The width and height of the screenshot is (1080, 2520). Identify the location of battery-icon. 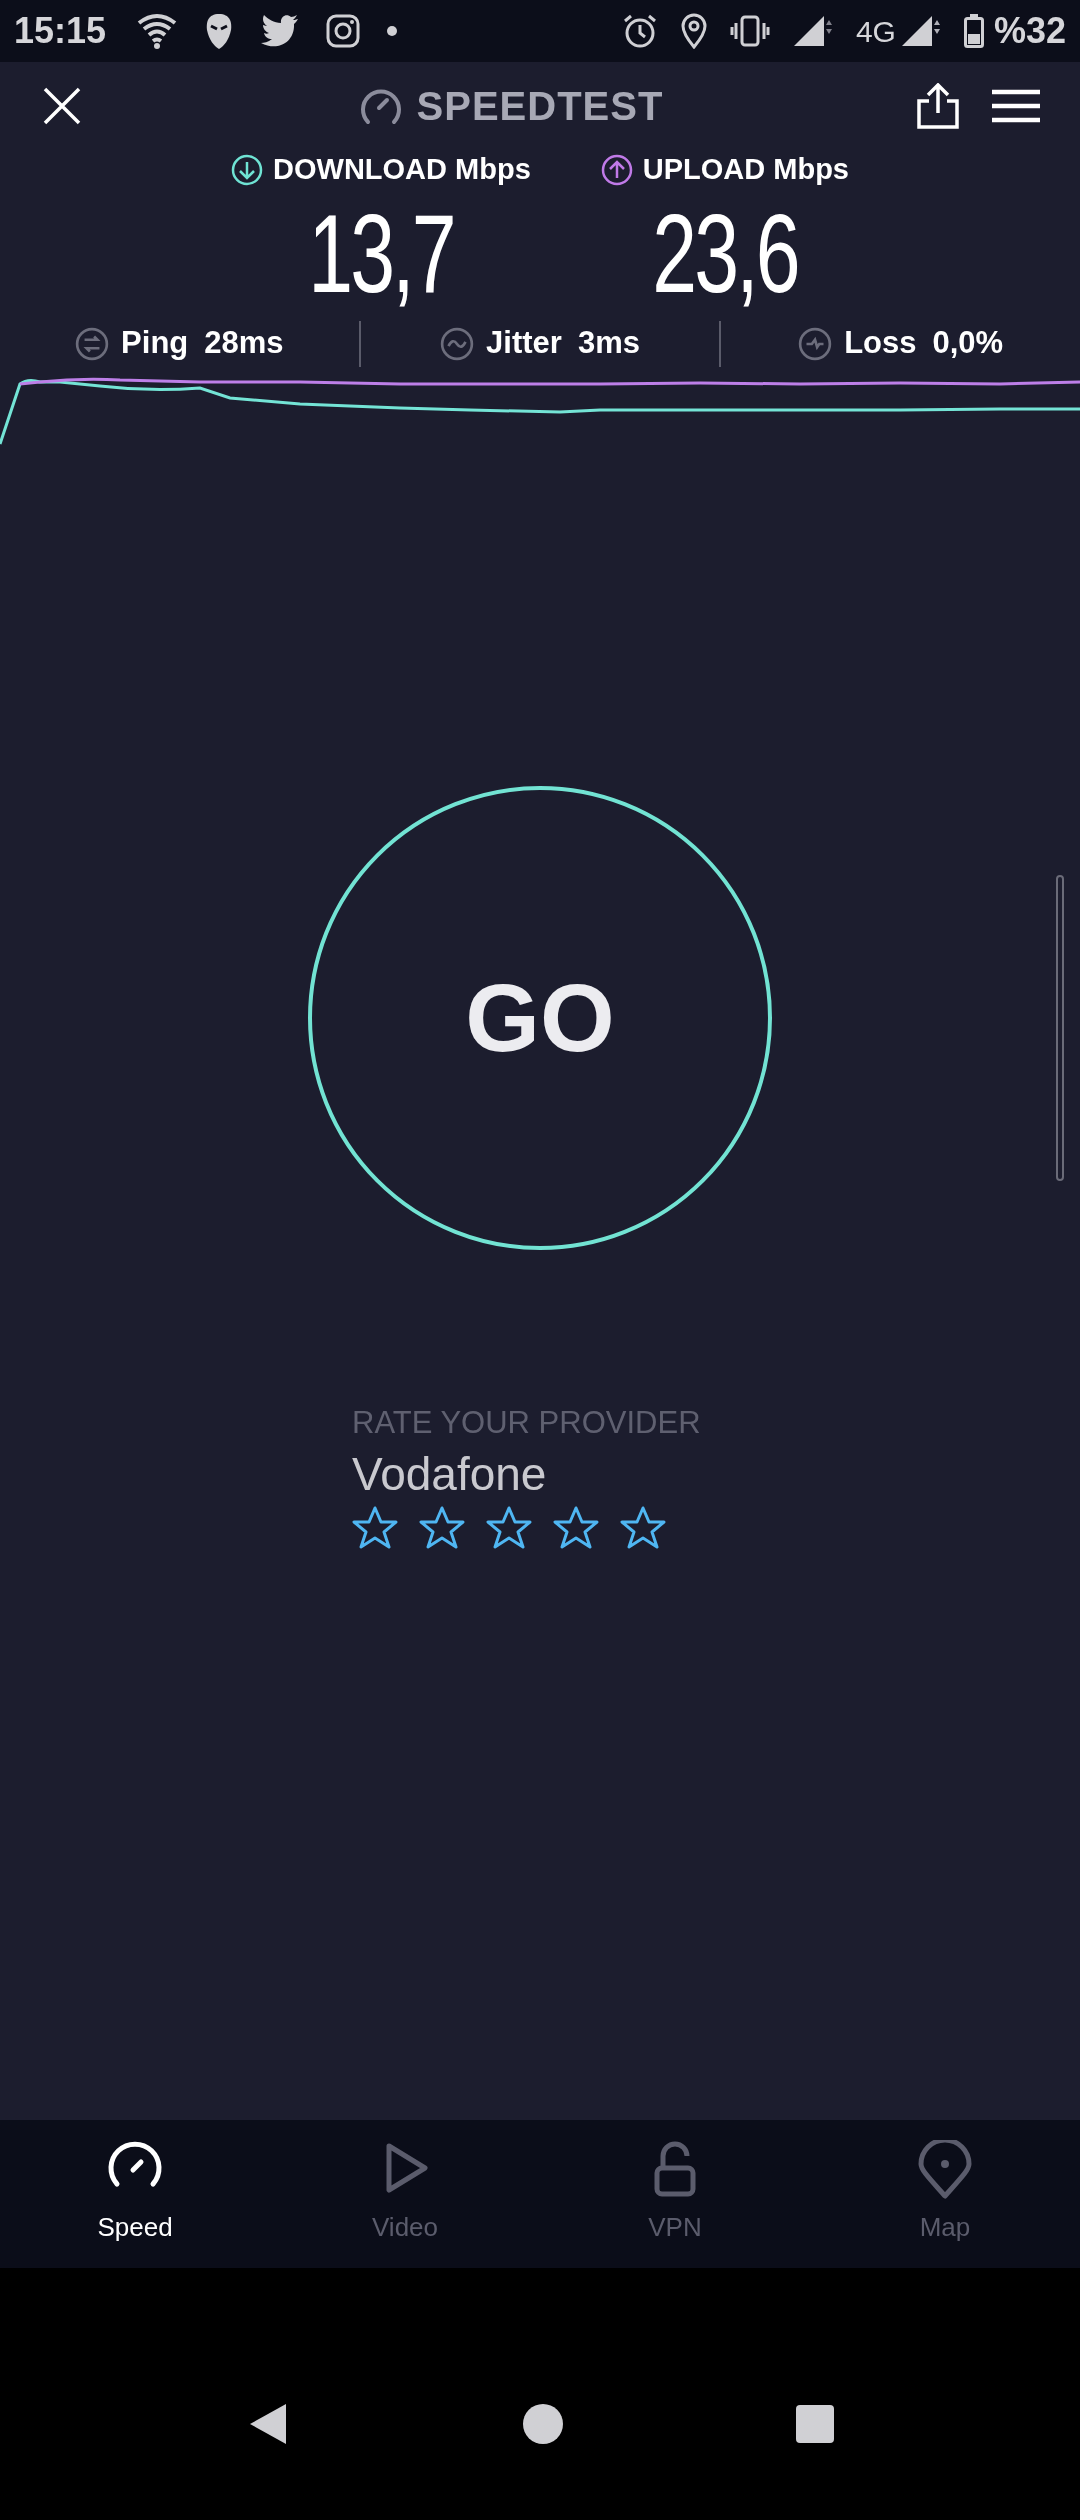
(973, 31).